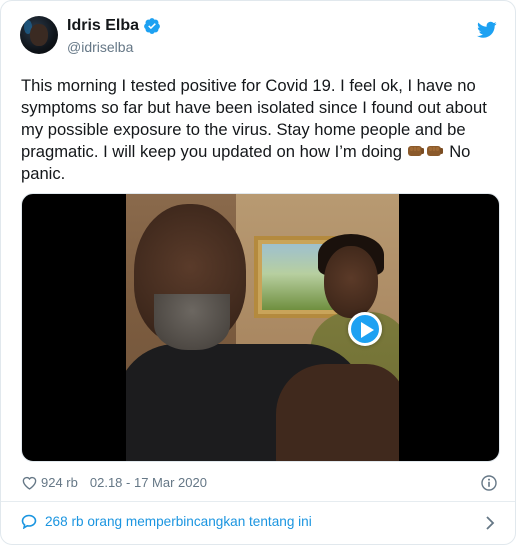 The width and height of the screenshot is (516, 545). I want to click on author-display-name: Idris Elba, so click(103, 26).